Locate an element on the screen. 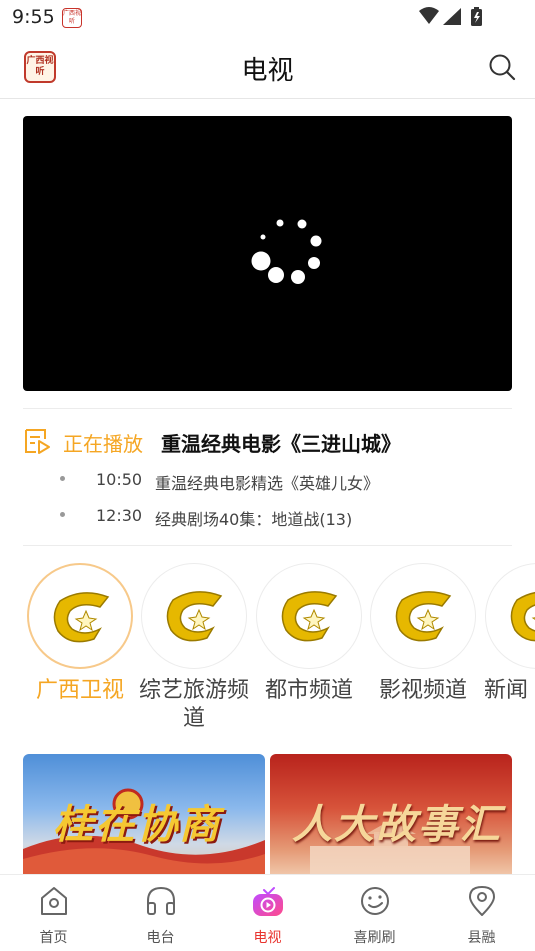 The image size is (535, 951). tab-radio: 电台 is located at coordinates (160, 913).